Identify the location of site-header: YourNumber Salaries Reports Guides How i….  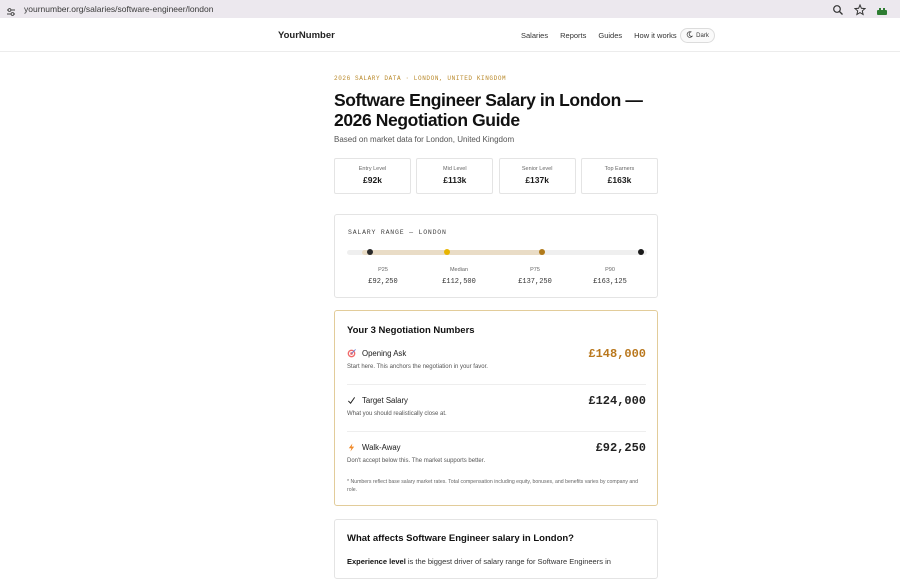
(450, 35).